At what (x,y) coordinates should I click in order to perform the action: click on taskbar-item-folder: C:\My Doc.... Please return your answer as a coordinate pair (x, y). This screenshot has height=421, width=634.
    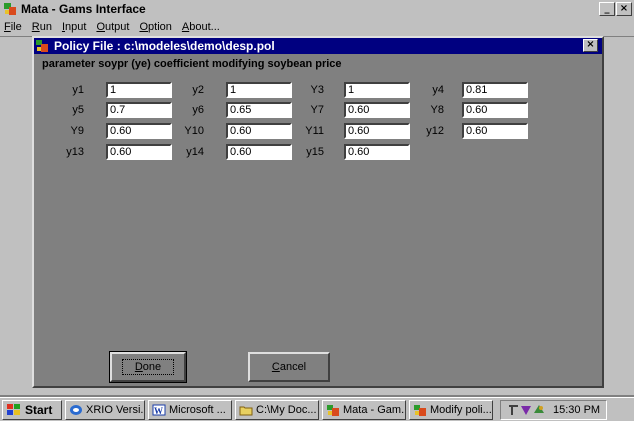
    Looking at the image, I should click on (277, 409).